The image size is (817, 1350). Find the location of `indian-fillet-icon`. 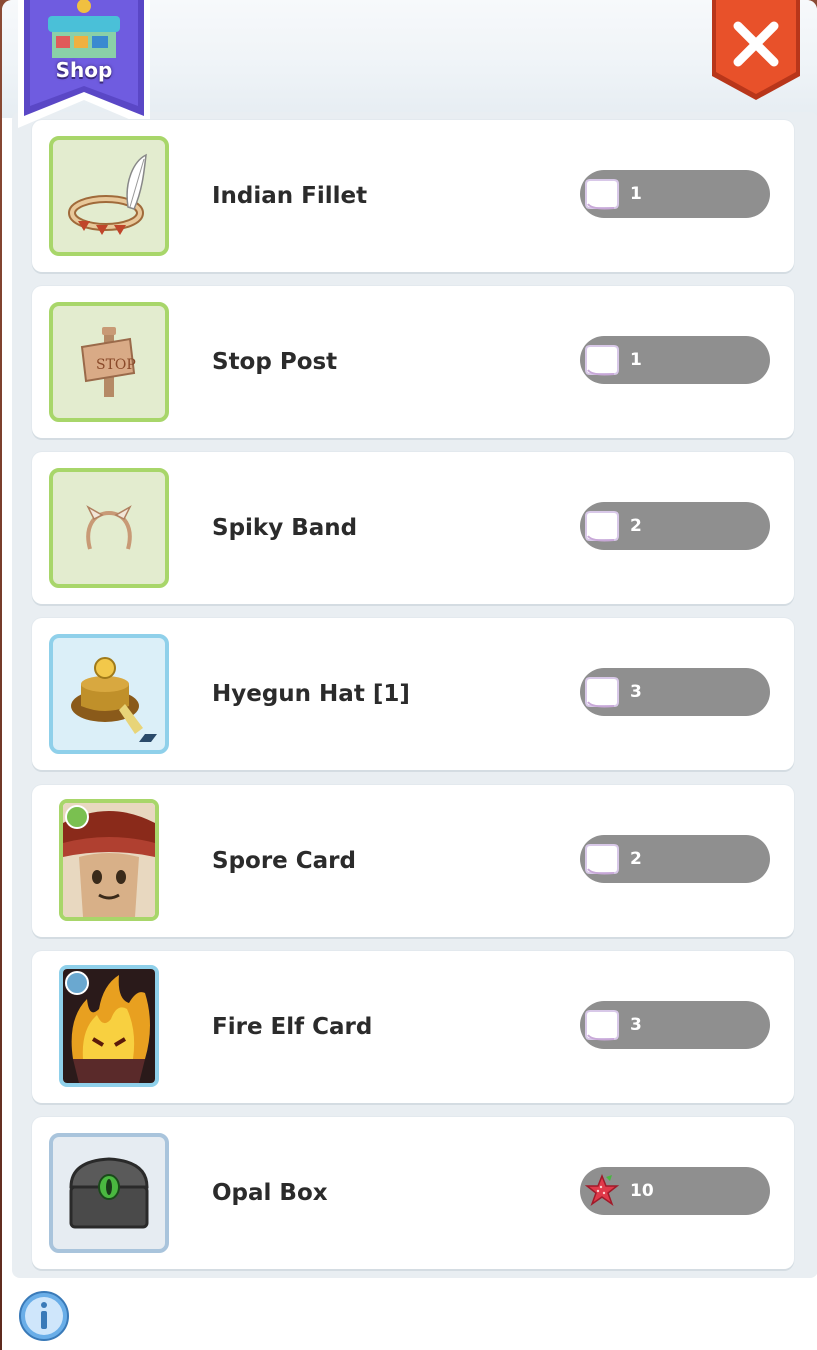

indian-fillet-icon is located at coordinates (107, 194).